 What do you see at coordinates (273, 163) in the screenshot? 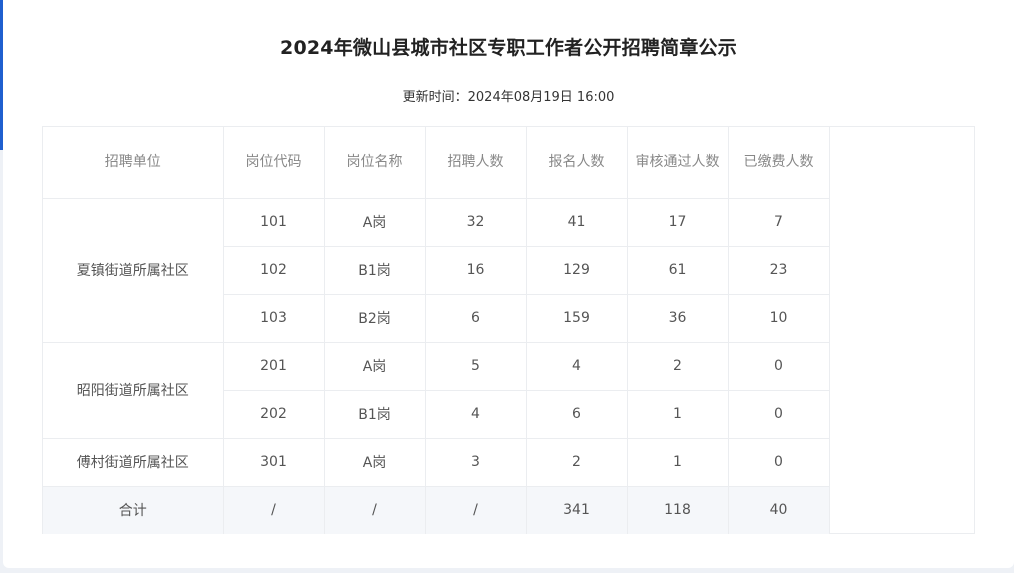
I see `header-post-code: 岗位代码` at bounding box center [273, 163].